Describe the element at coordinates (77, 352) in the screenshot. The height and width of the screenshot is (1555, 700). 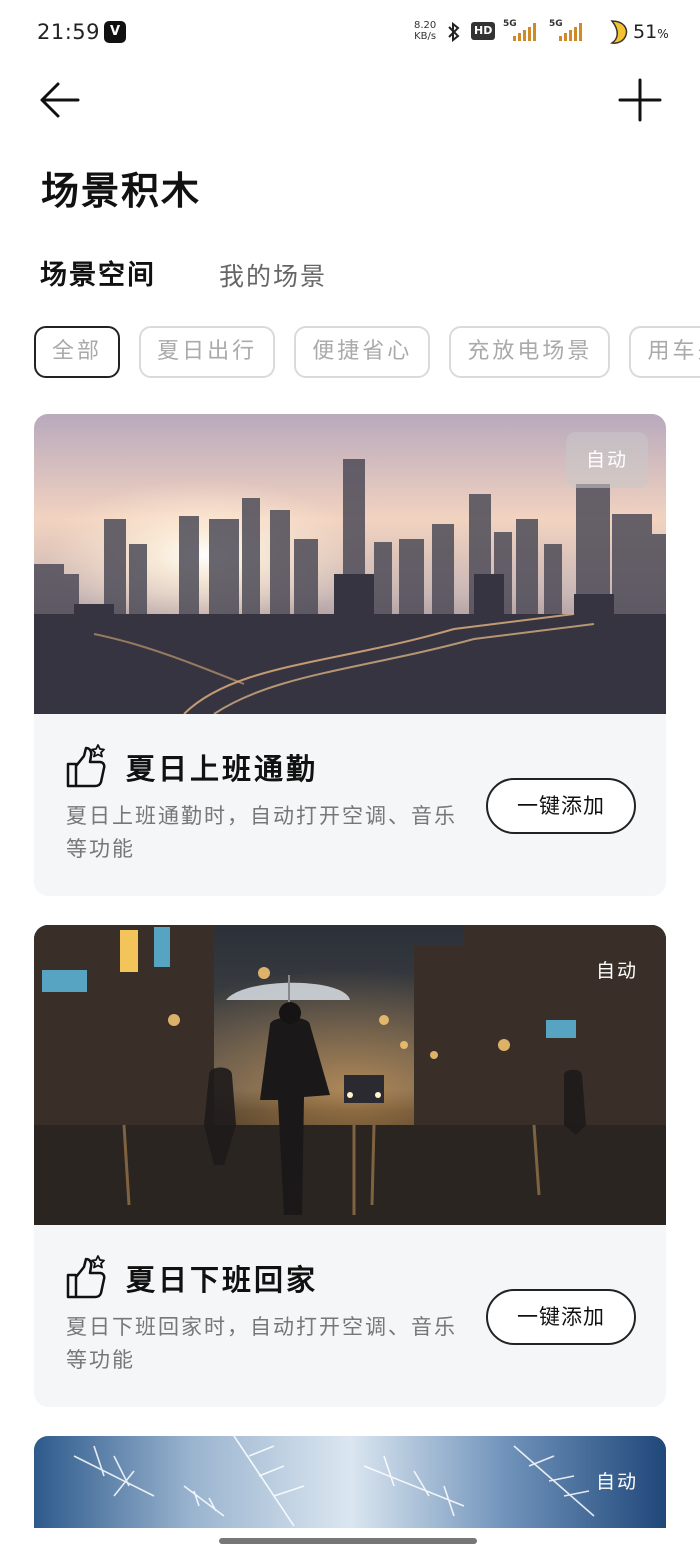
I see `chip-all: 全部` at that location.